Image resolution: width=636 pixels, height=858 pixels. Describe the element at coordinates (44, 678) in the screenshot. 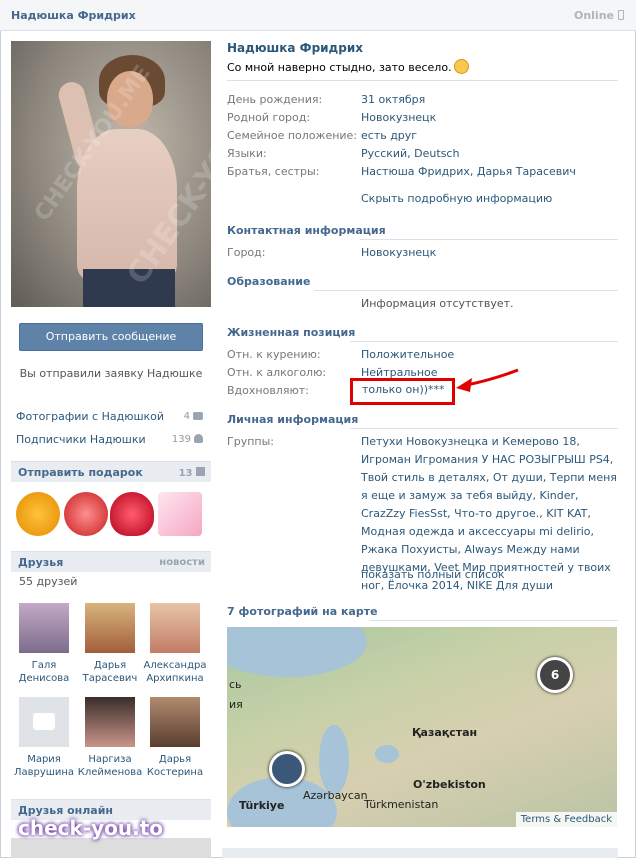

I see `friend-last-name: Денисова` at that location.